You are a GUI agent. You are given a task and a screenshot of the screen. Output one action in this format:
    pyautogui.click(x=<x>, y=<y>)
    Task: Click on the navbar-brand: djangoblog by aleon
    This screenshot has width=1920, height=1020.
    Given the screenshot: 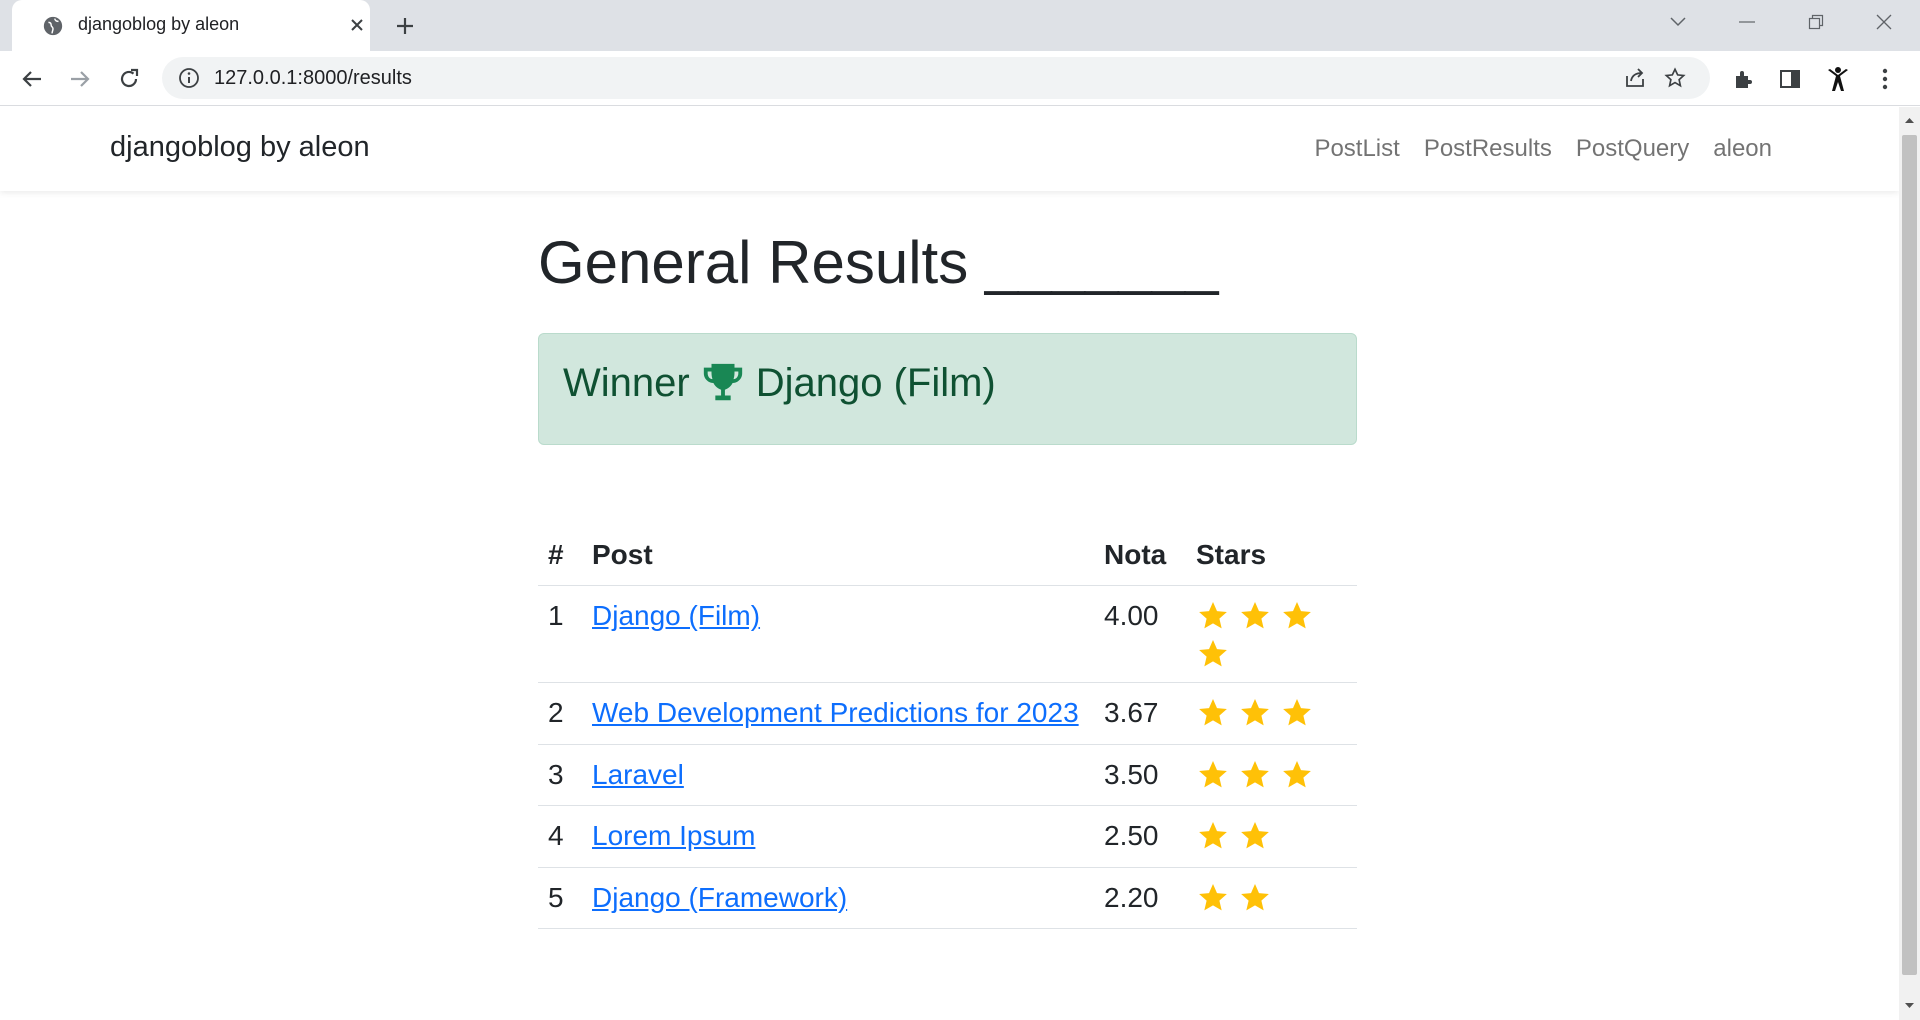 What is the action you would take?
    pyautogui.click(x=240, y=147)
    